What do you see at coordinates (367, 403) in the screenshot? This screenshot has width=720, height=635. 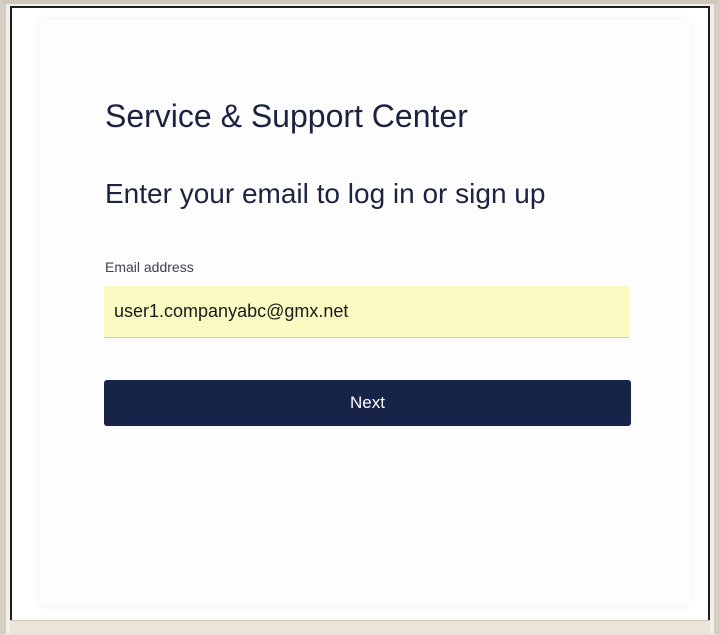 I see `next-button: Next` at bounding box center [367, 403].